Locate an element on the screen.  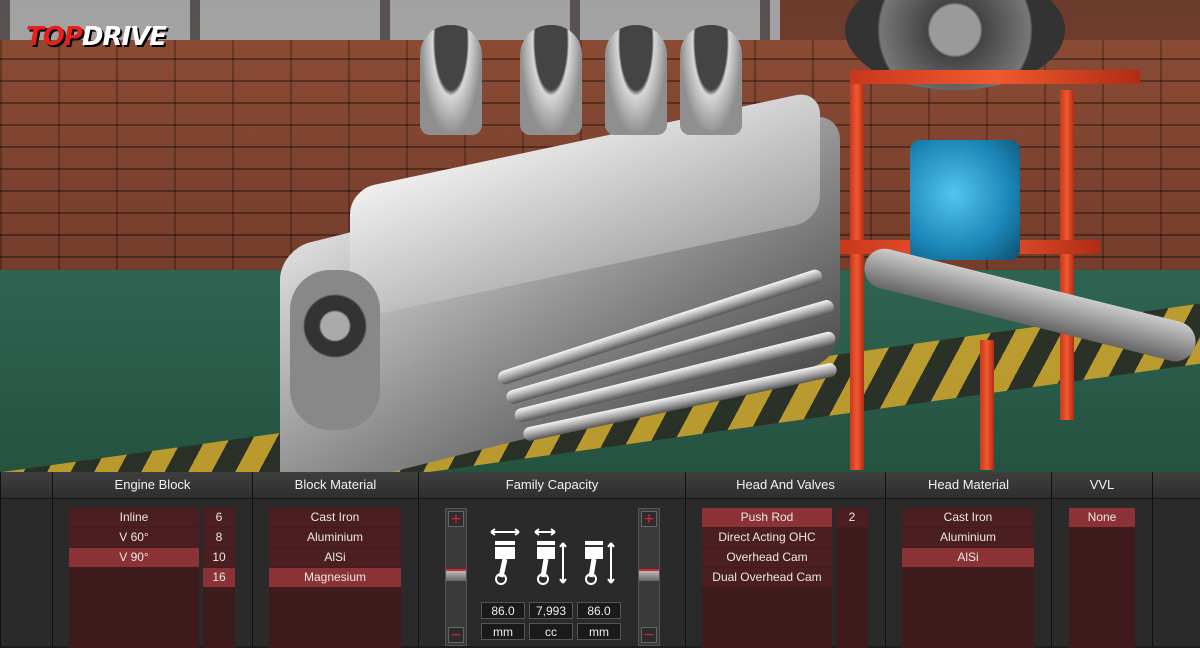
vvl-list: None is located at coordinates (1102, 578).